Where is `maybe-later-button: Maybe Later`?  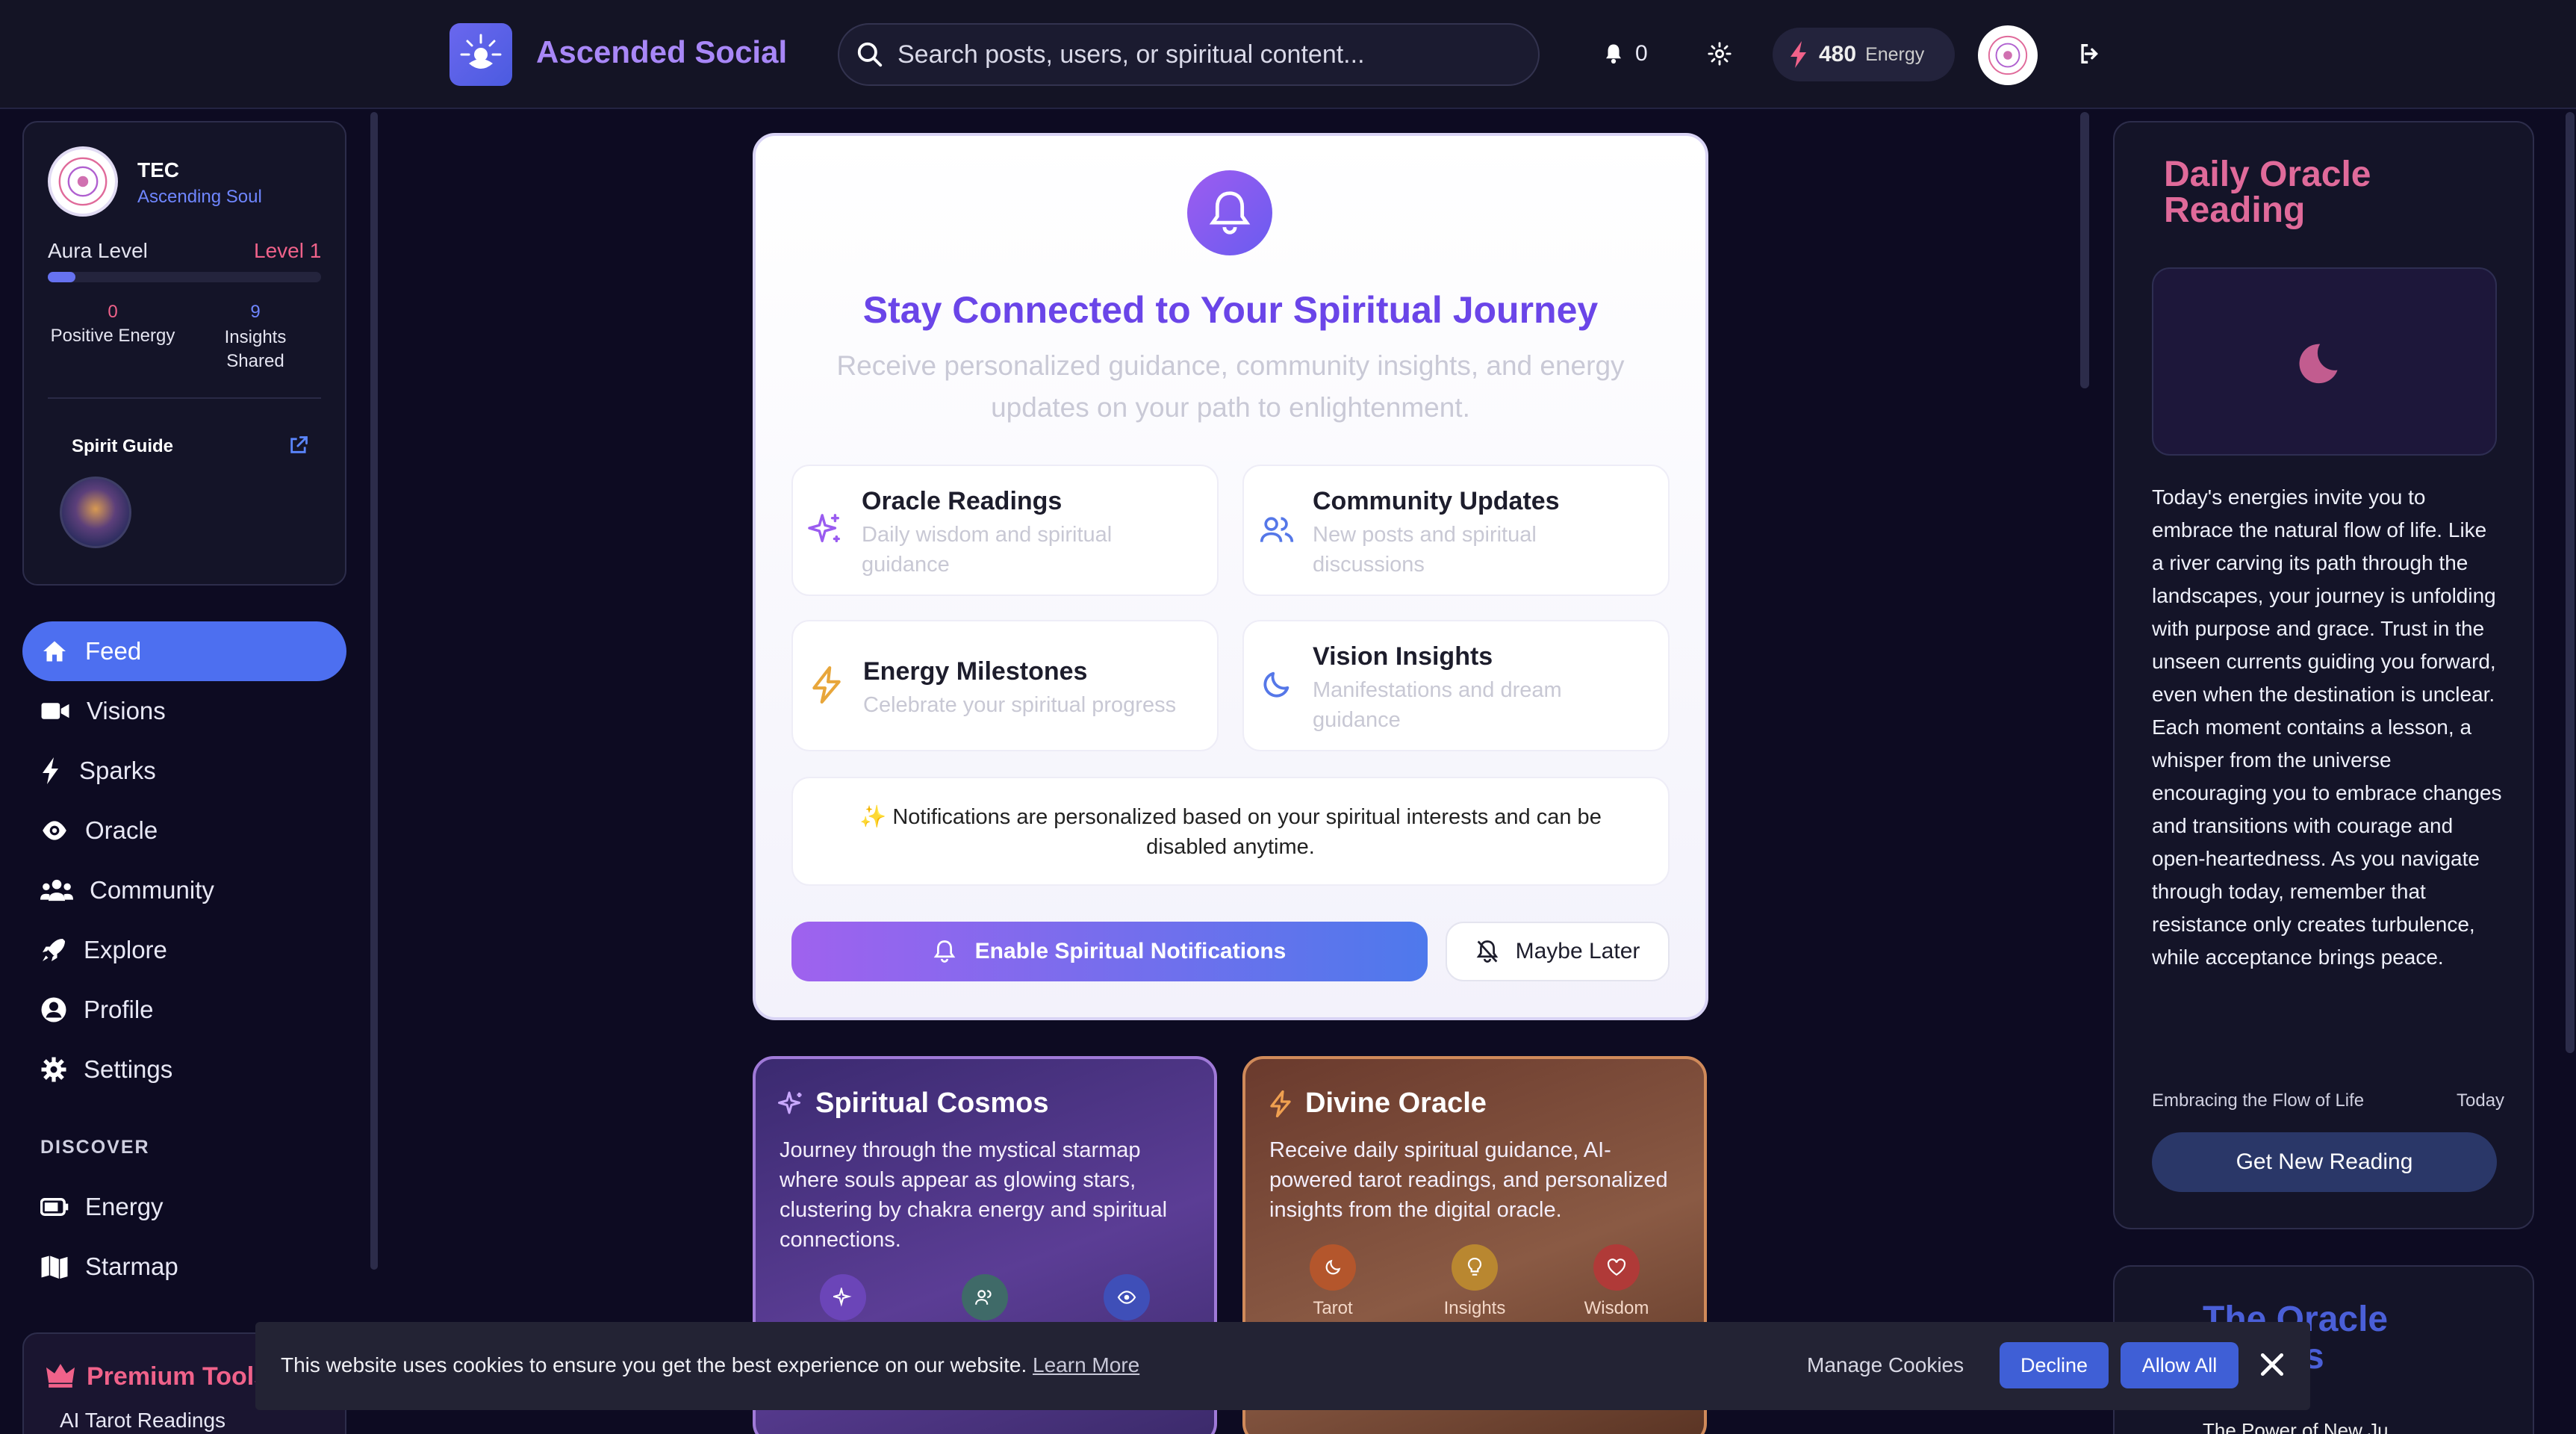 maybe-later-button: Maybe Later is located at coordinates (1558, 951).